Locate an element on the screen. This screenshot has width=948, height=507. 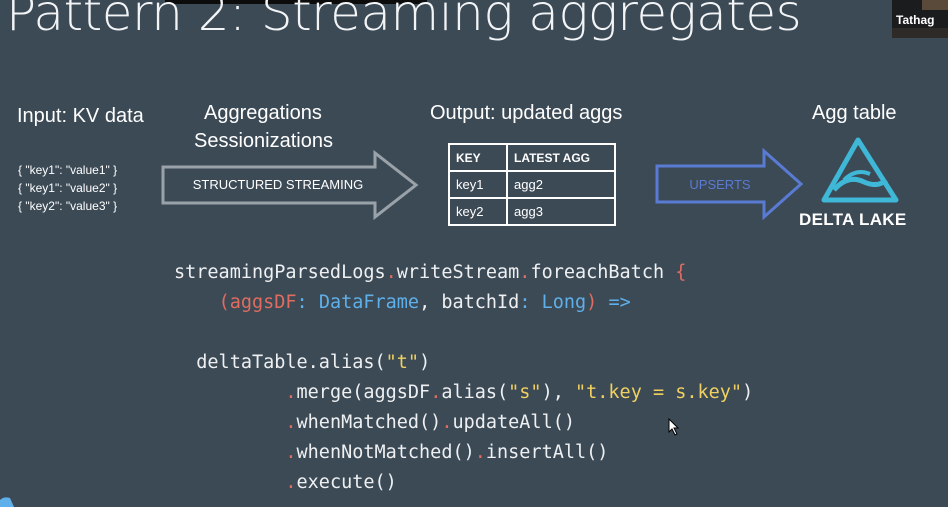
code-token: foreachBatch is located at coordinates (603, 272).